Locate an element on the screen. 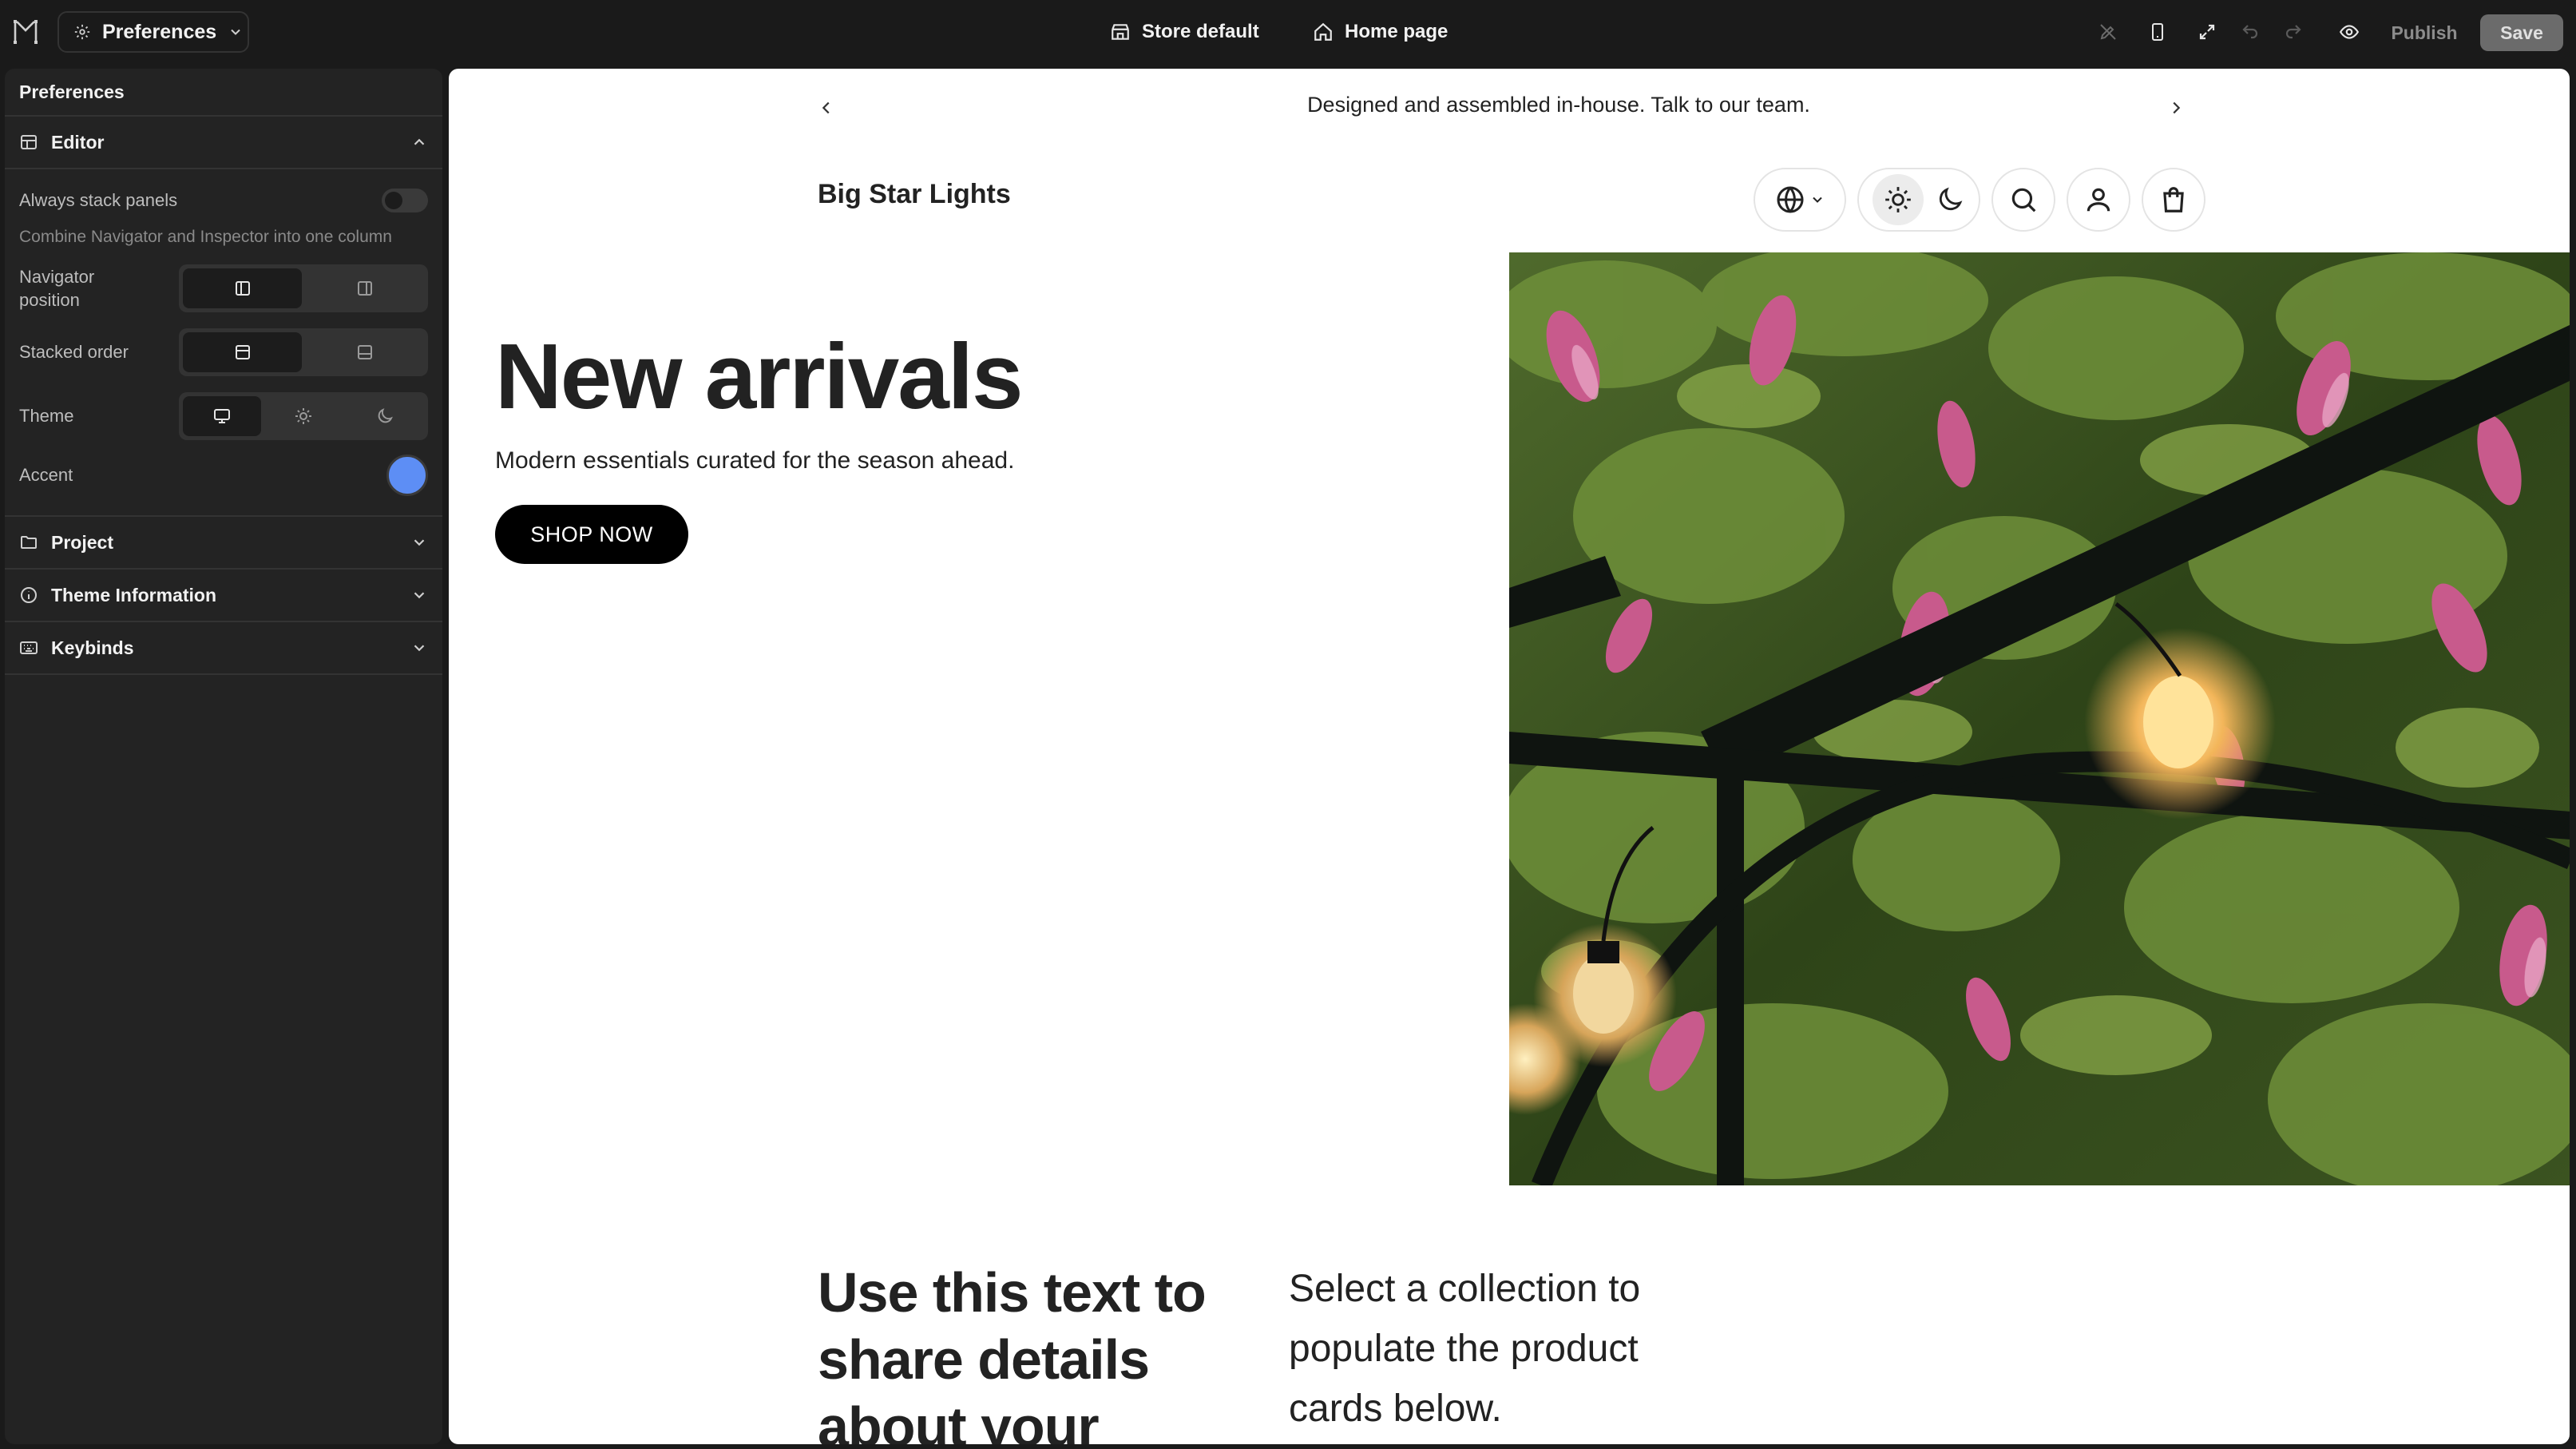 Image resolution: width=2576 pixels, height=1449 pixels. layout-icon is located at coordinates (28, 142).